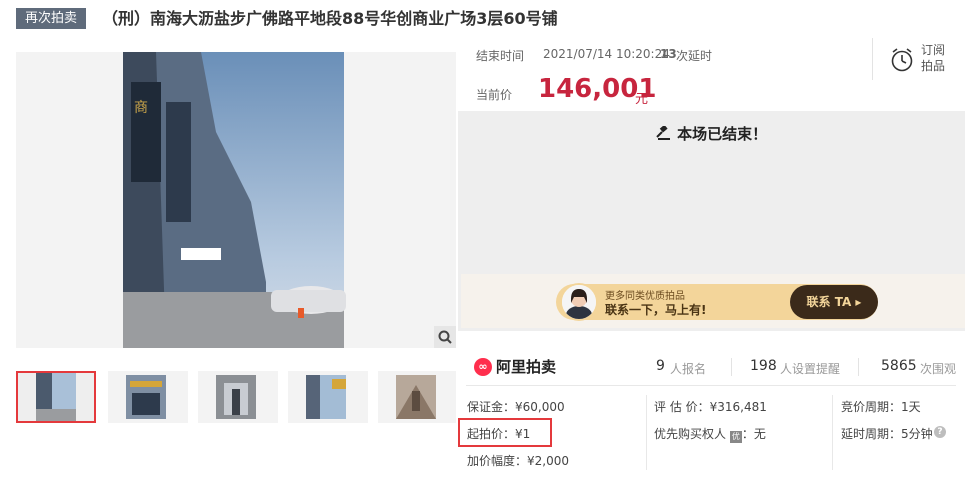  I want to click on ali-auction-logo: ∞ 阿里拍卖, so click(515, 366).